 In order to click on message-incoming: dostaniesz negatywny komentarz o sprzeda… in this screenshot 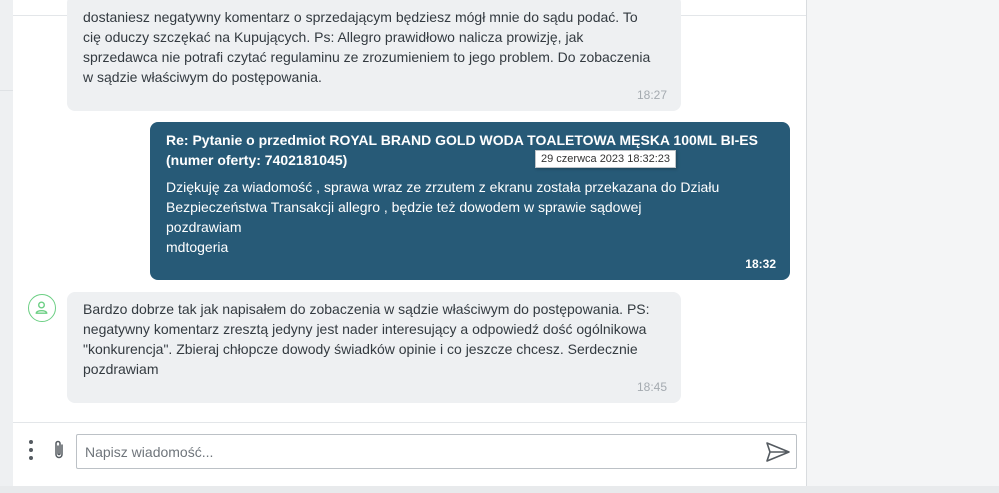, I will do `click(374, 55)`.